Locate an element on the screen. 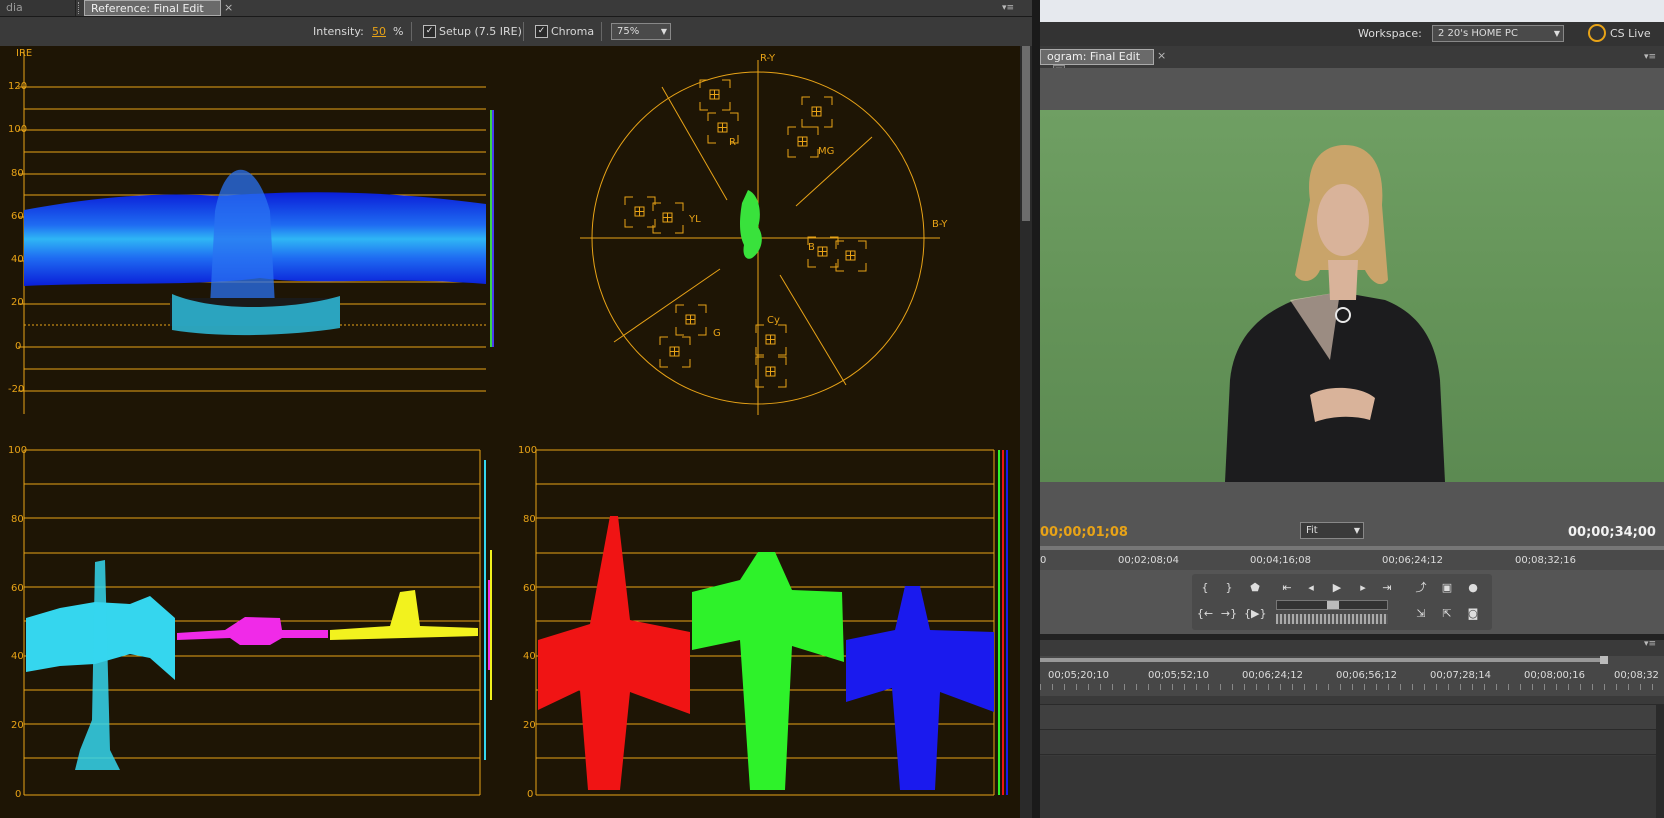  waveform-tick-label: 60 is located at coordinates (17, 216).